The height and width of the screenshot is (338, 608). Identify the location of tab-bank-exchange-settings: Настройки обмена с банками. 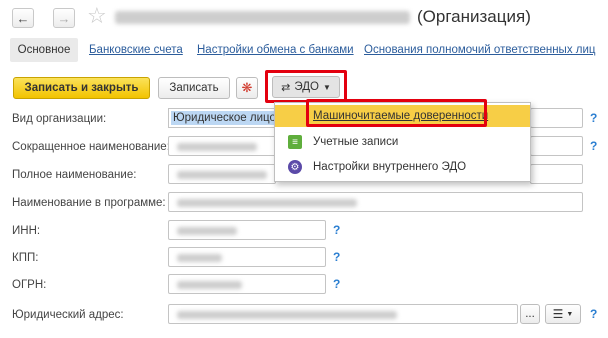
(275, 50).